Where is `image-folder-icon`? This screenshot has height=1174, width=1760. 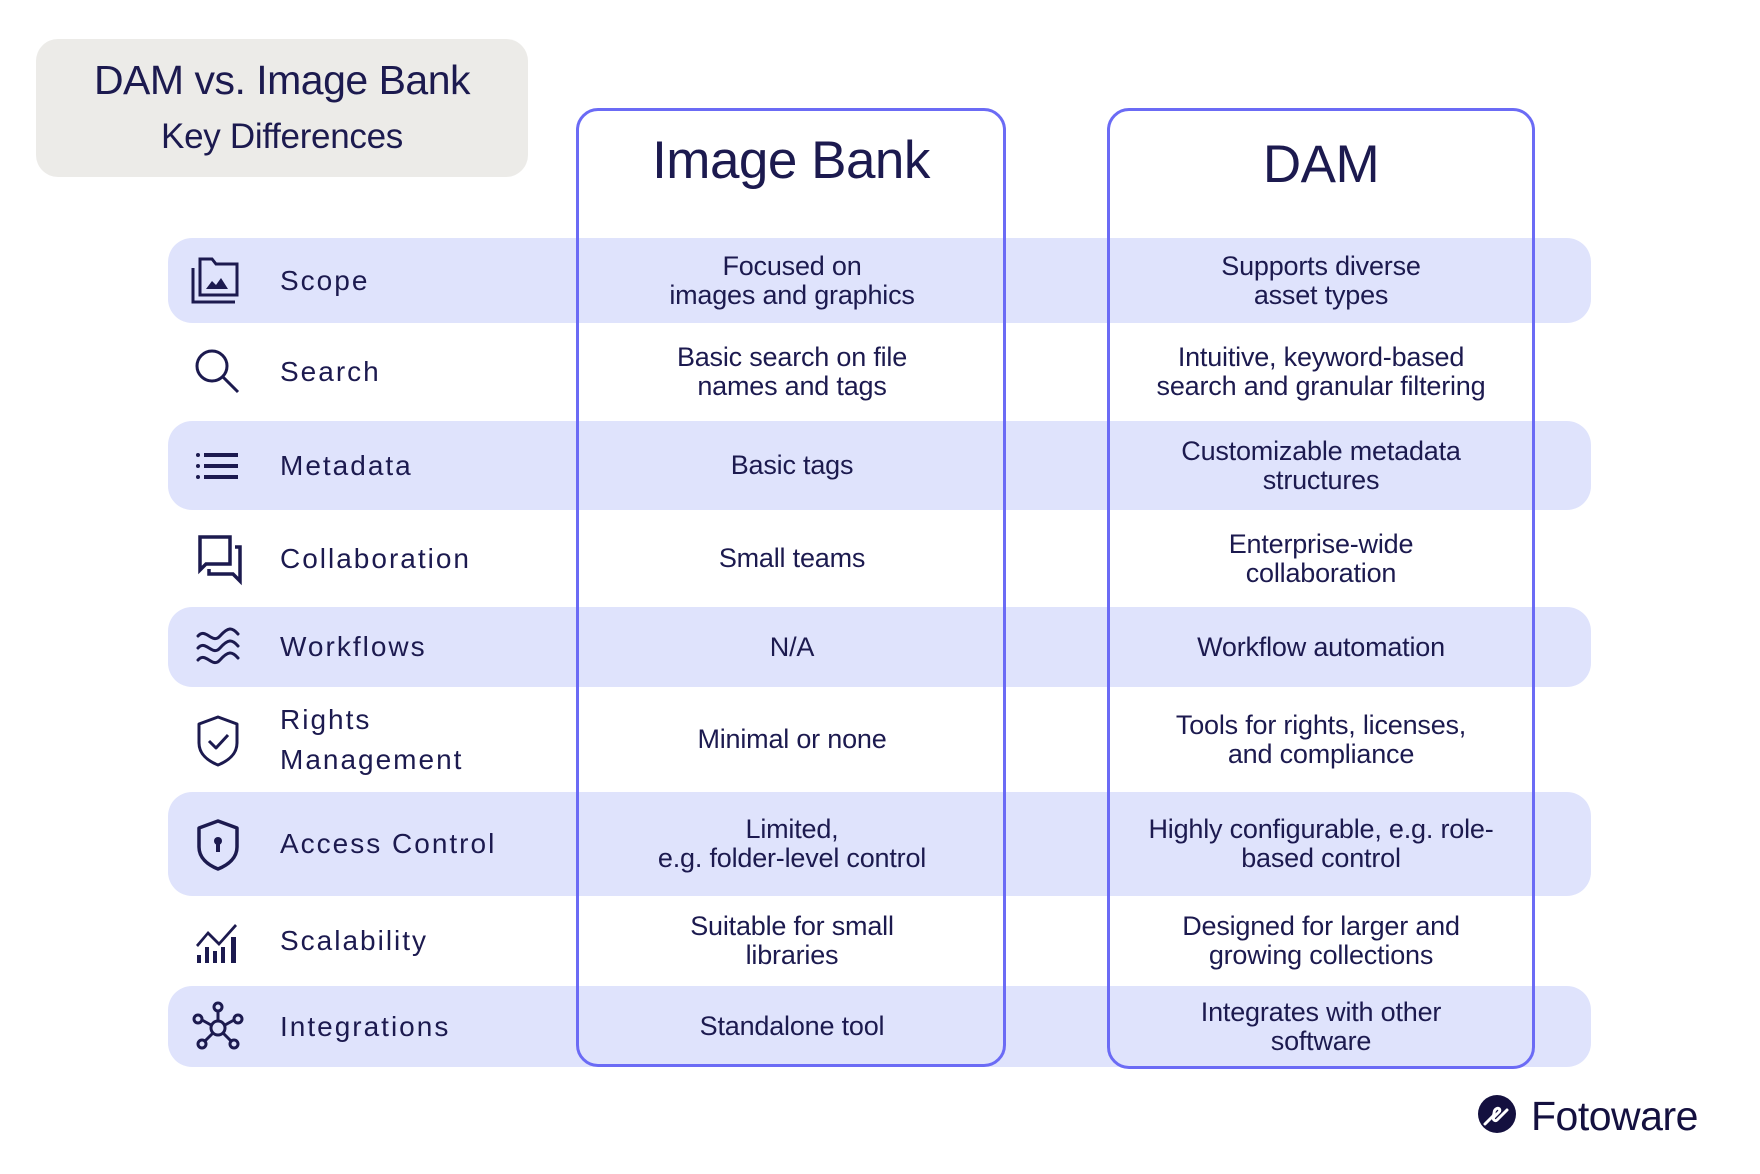 image-folder-icon is located at coordinates (218, 281).